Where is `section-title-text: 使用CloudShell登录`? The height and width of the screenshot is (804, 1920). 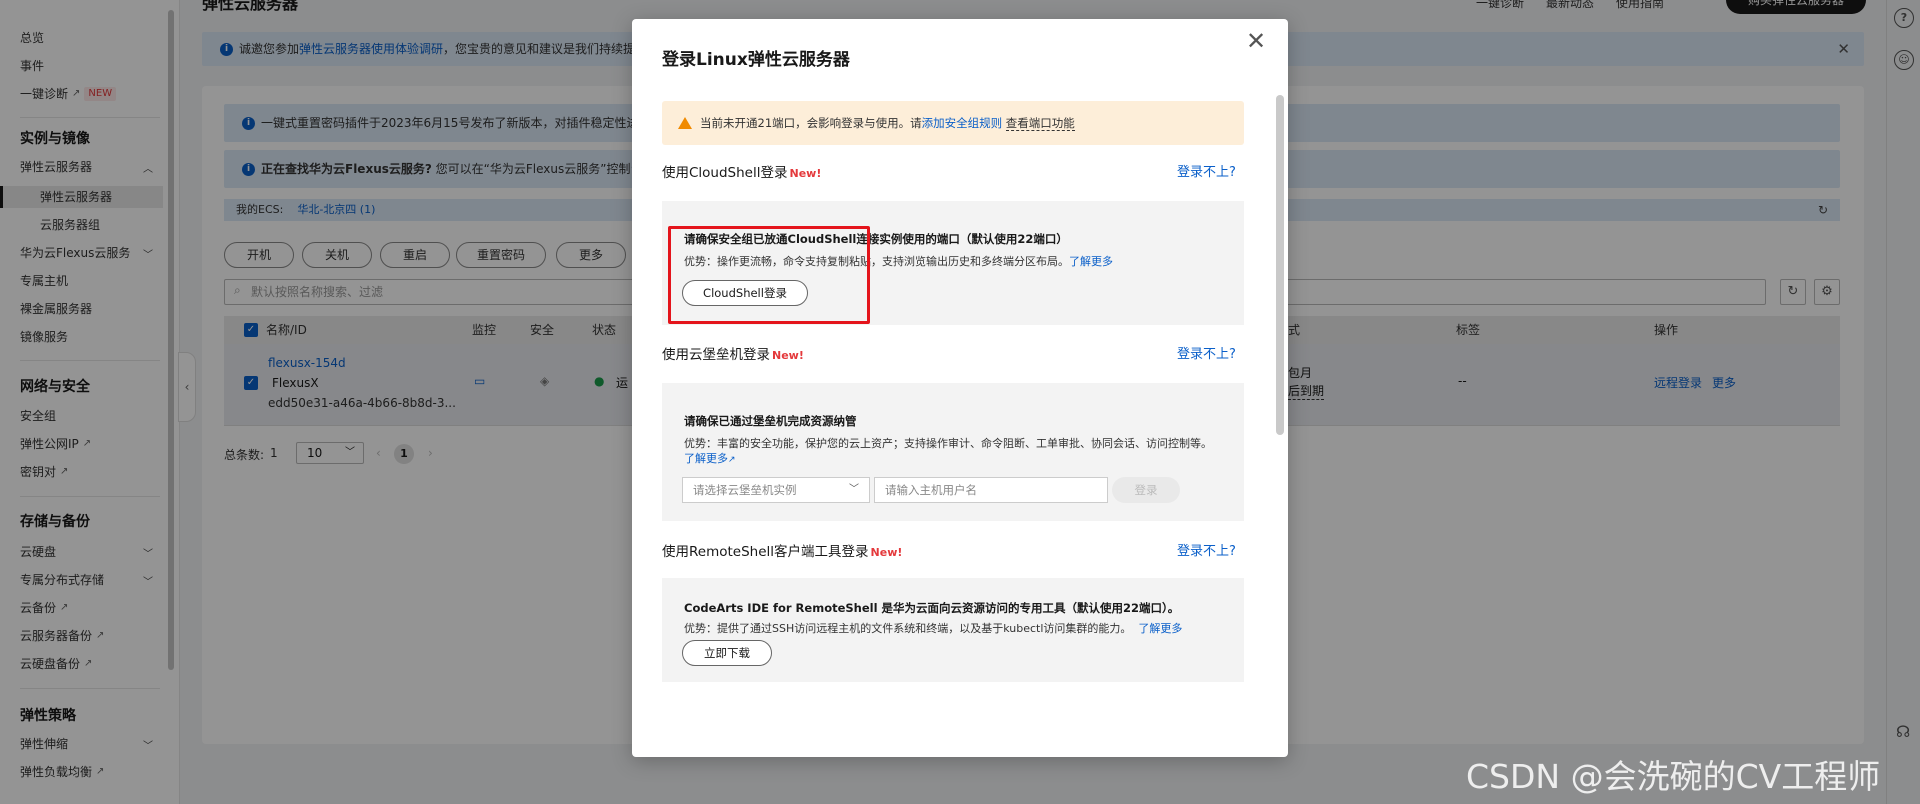 section-title-text: 使用CloudShell登录 is located at coordinates (725, 173).